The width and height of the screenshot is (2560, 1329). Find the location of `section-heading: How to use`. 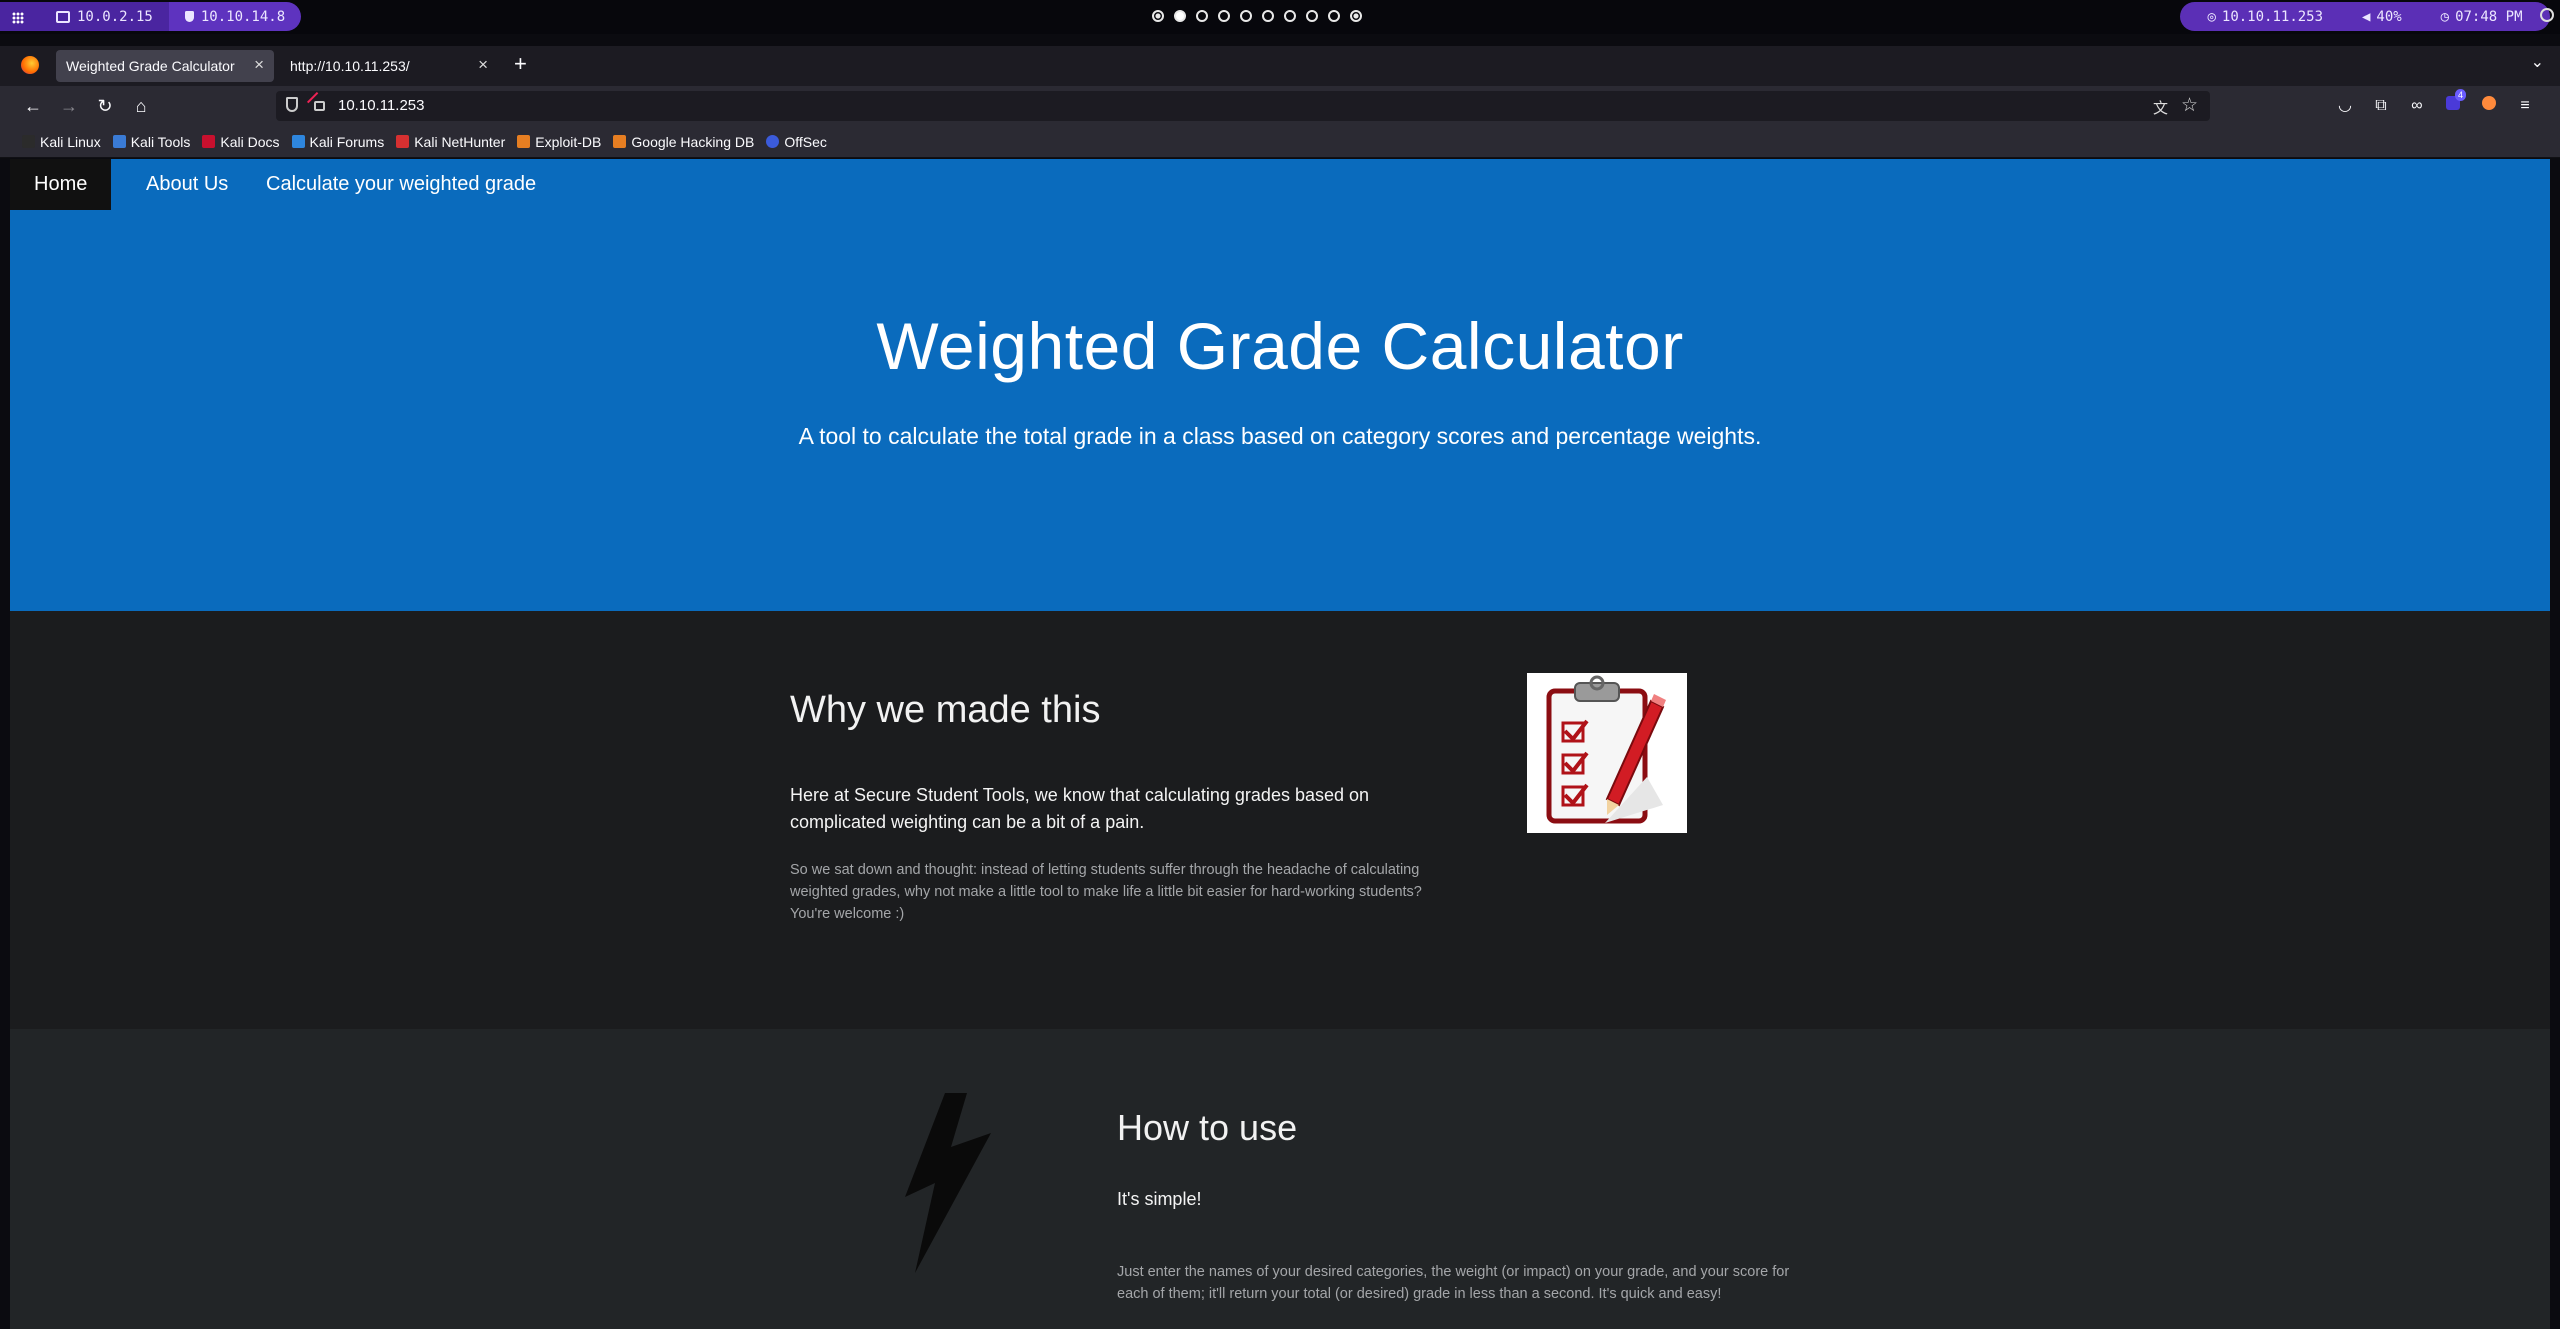

section-heading: How to use is located at coordinates (1207, 1127).